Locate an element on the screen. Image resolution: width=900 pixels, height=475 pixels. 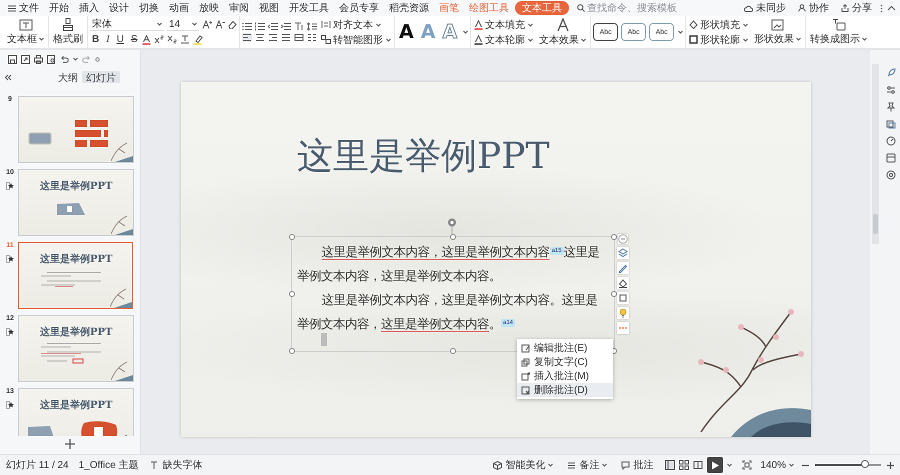
missing-font-button: 缺失字体 is located at coordinates (176, 465).